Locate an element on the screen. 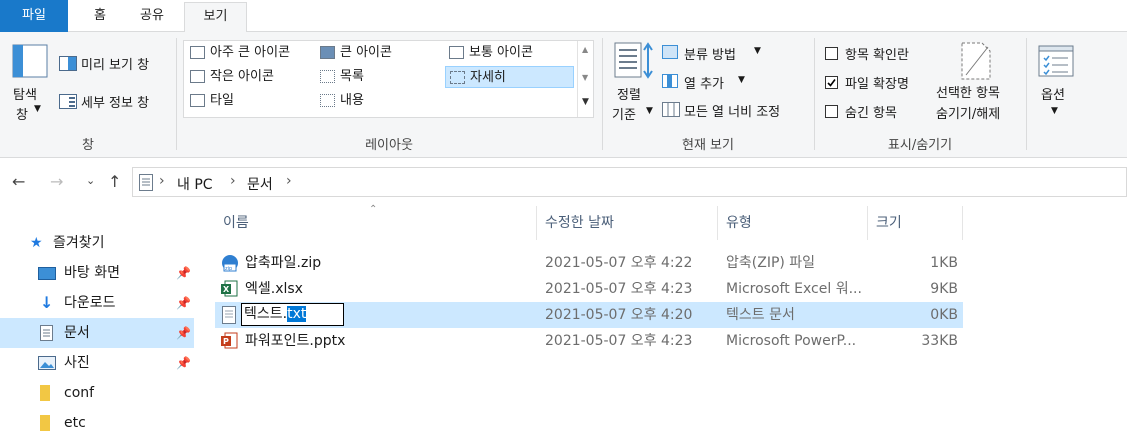 The image size is (1127, 443). file-name: 압축파일.zip is located at coordinates (283, 263).